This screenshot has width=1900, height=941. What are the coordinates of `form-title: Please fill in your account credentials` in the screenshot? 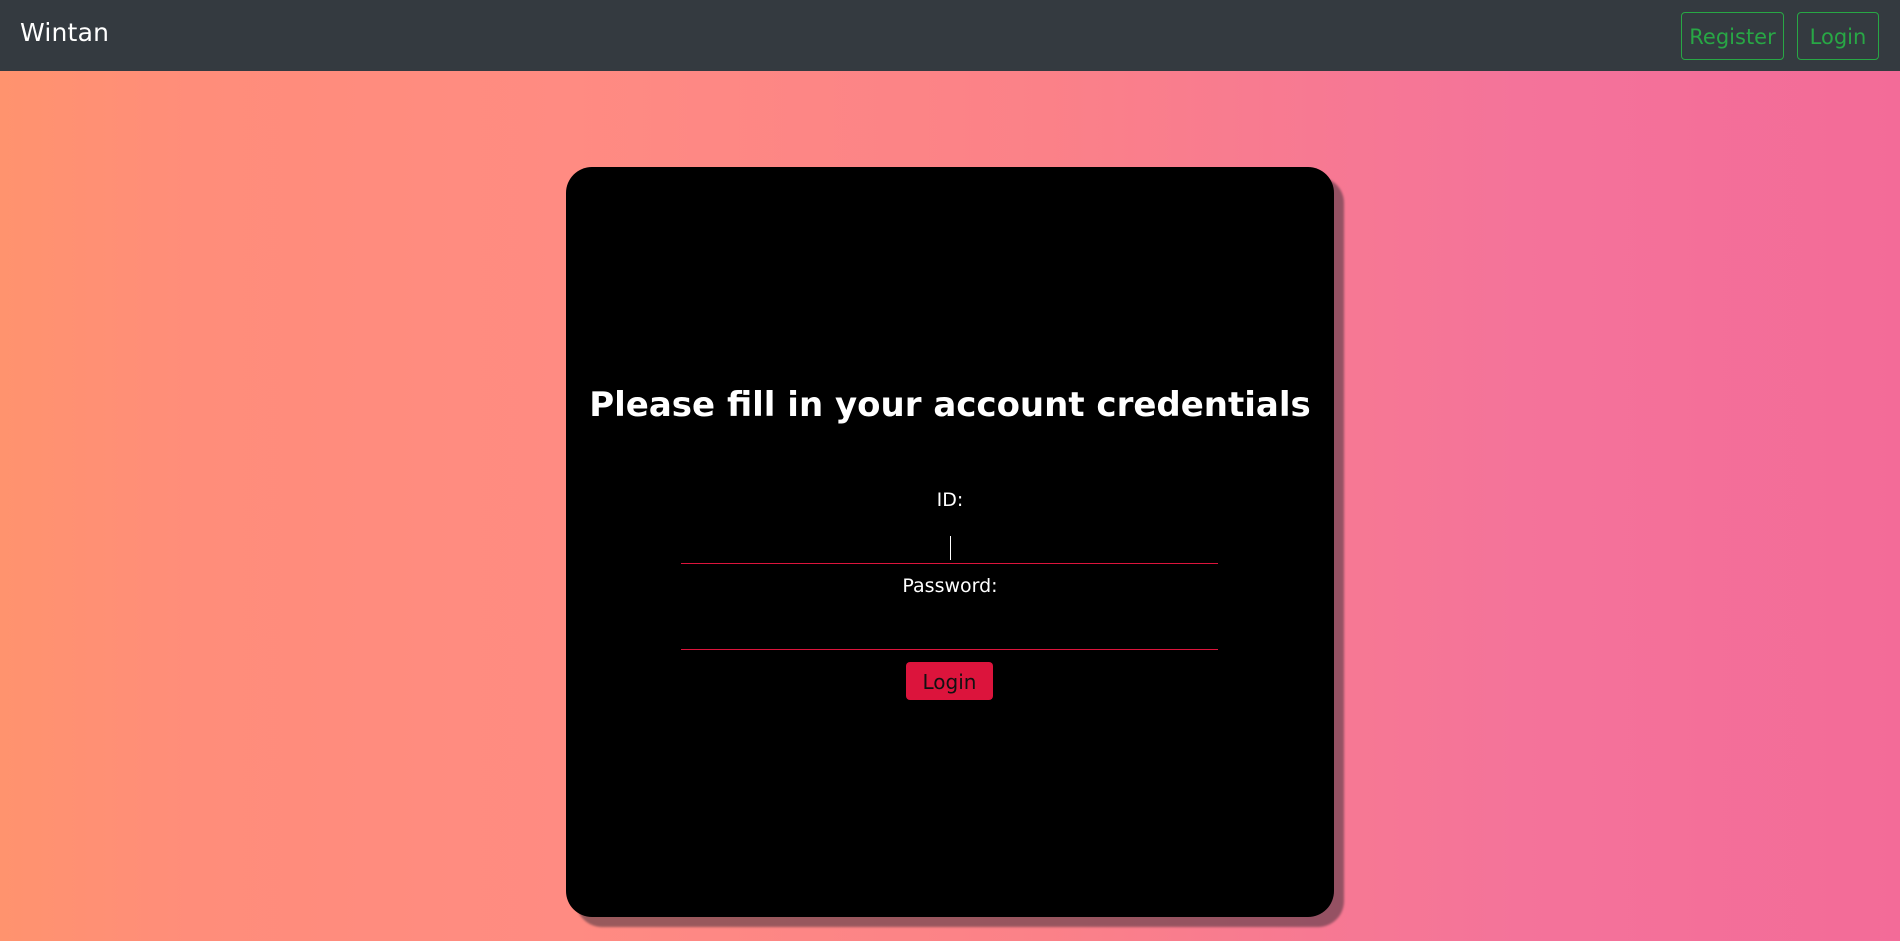 It's located at (950, 405).